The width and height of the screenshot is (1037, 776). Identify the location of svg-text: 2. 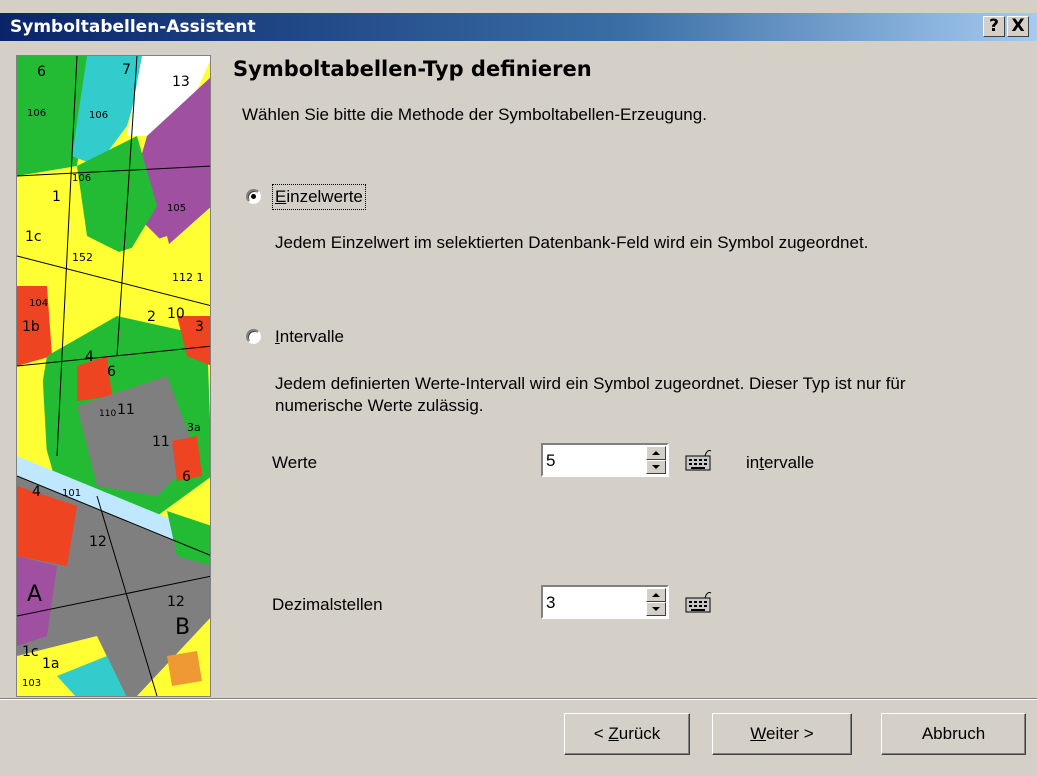
(151, 317).